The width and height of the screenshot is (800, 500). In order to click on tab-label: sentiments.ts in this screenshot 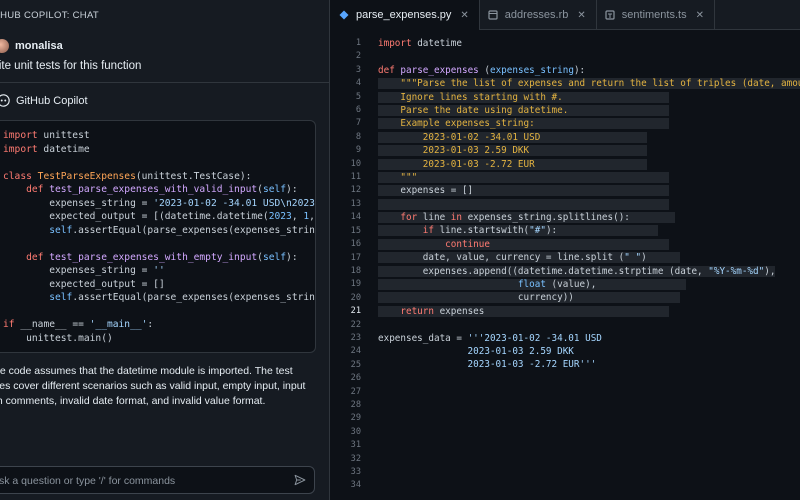, I will do `click(654, 15)`.